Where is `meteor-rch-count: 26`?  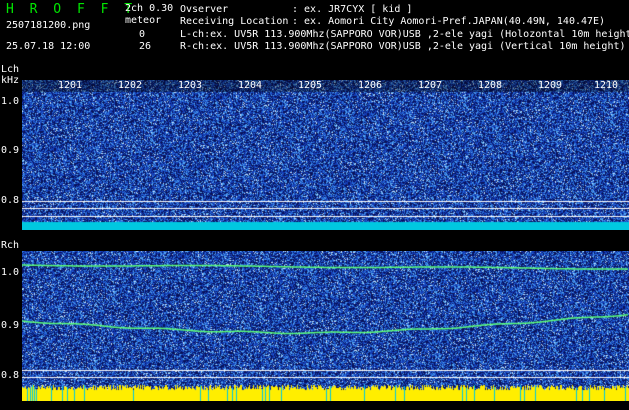 meteor-rch-count: 26 is located at coordinates (145, 46).